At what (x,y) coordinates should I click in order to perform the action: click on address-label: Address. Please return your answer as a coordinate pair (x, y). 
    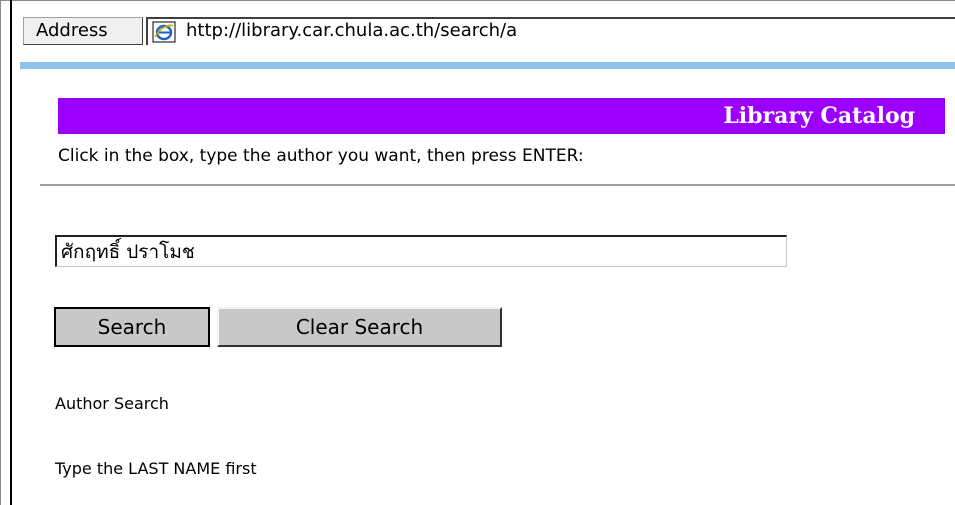
    Looking at the image, I should click on (83, 31).